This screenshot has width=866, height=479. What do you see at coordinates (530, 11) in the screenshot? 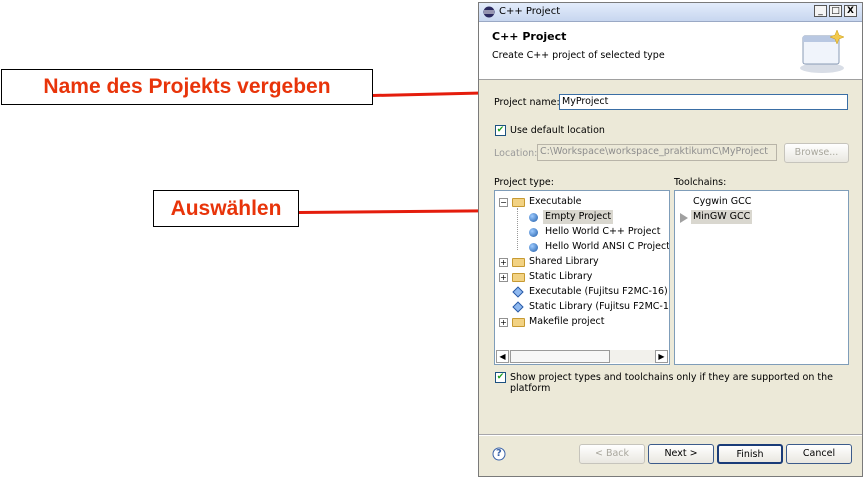
I see `window-title: C++ Project` at bounding box center [530, 11].